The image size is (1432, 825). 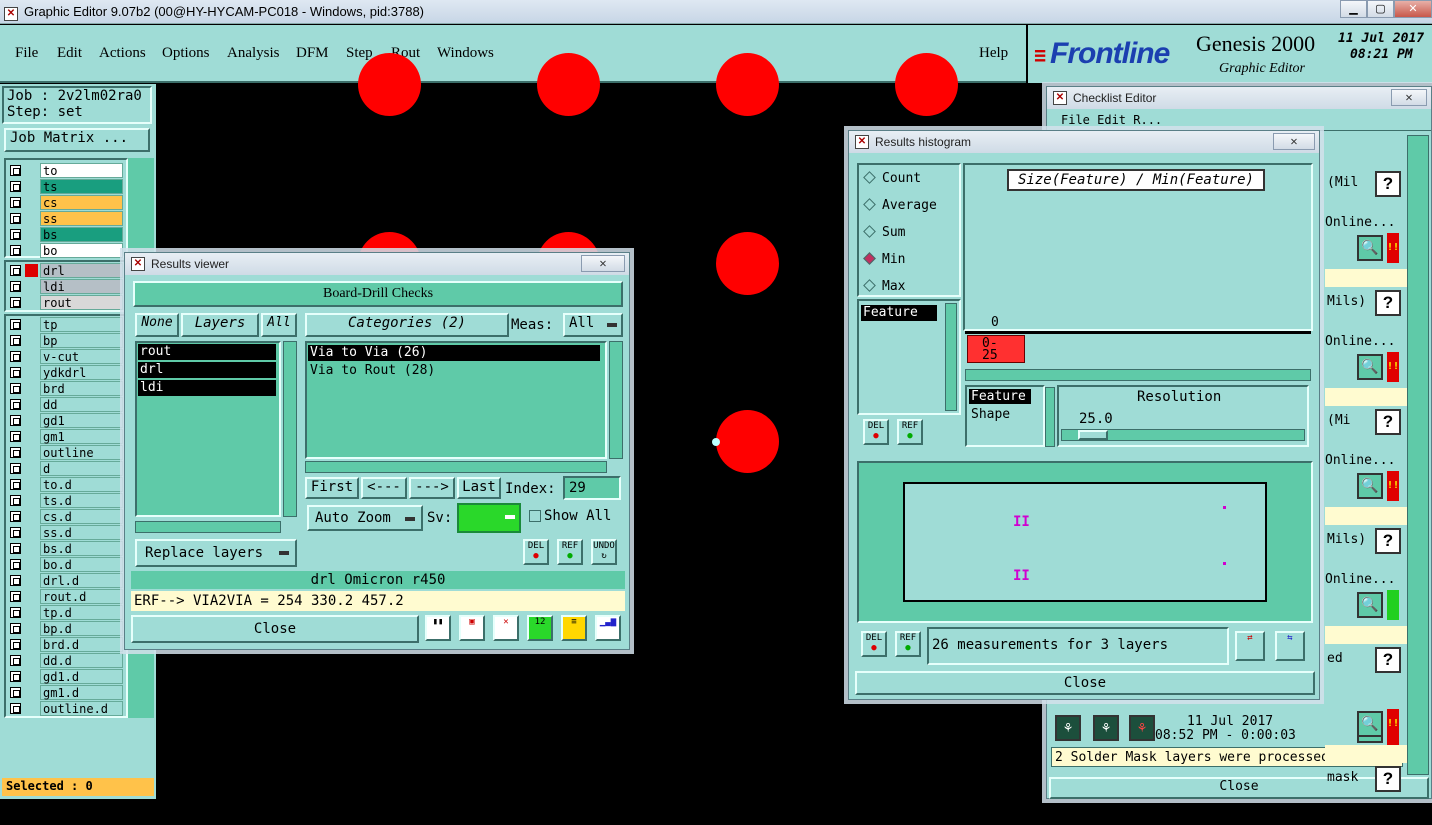 I want to click on layer-row: bo, so click(x=65, y=250).